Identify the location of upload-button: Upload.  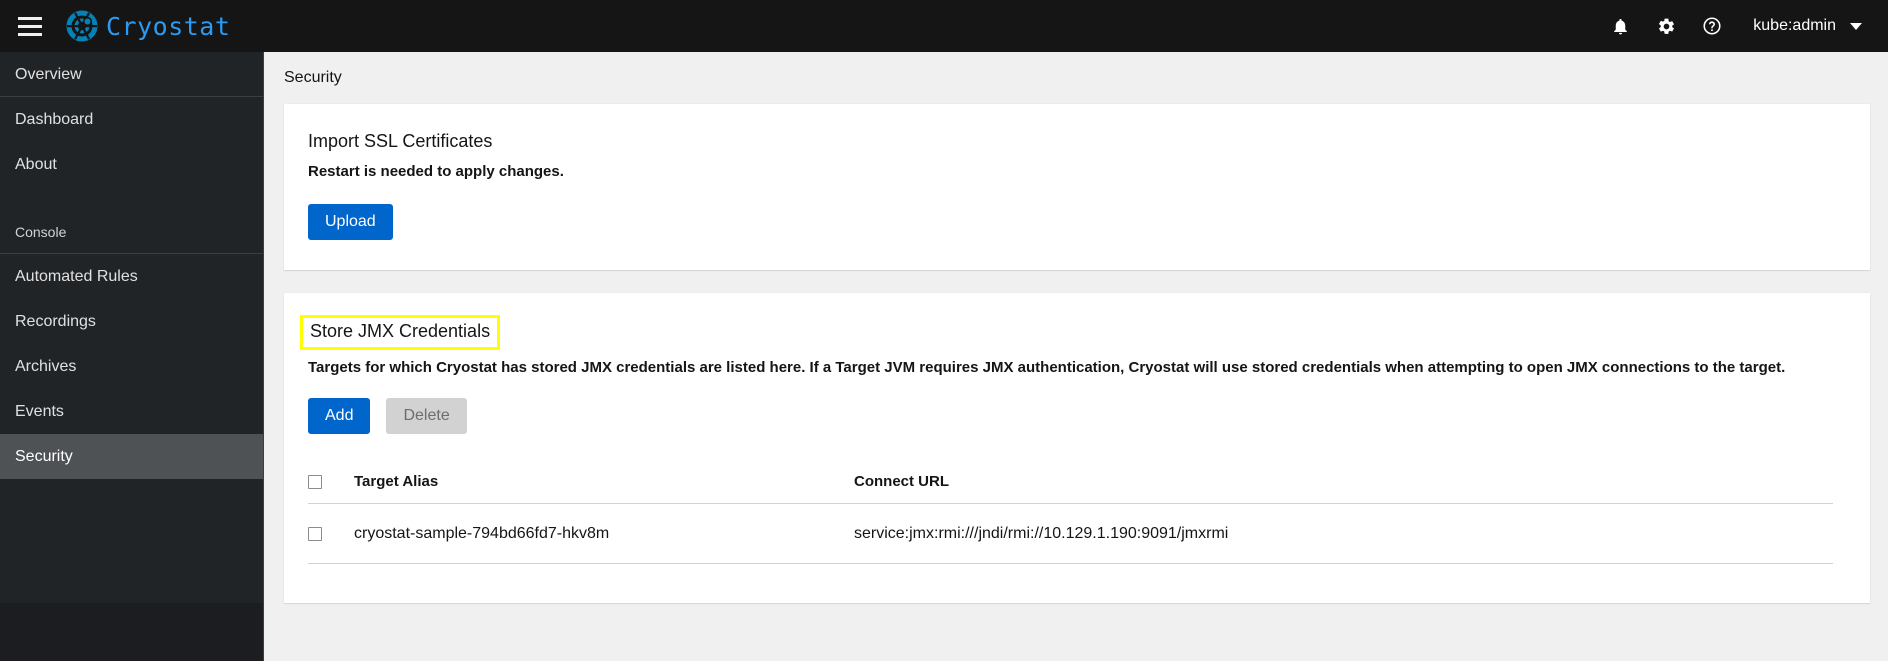
(350, 222).